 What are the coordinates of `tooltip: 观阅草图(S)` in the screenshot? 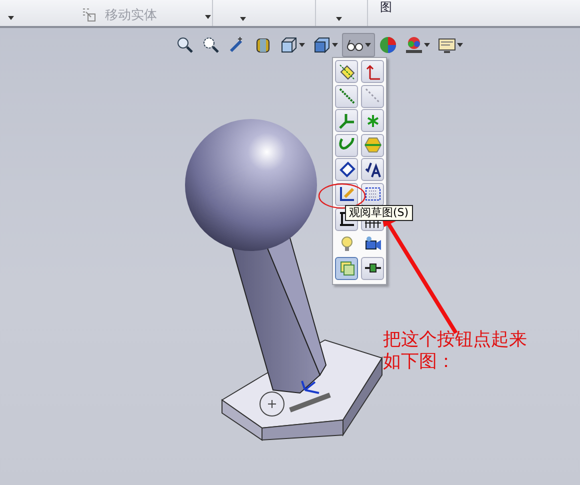 It's located at (379, 213).